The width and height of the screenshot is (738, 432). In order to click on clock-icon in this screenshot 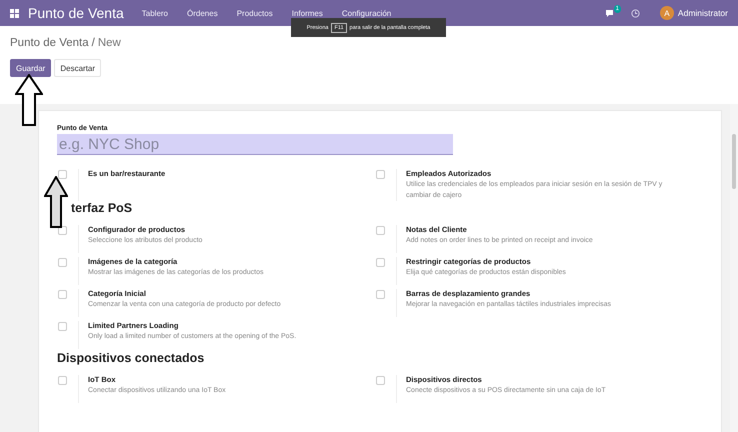, I will do `click(635, 13)`.